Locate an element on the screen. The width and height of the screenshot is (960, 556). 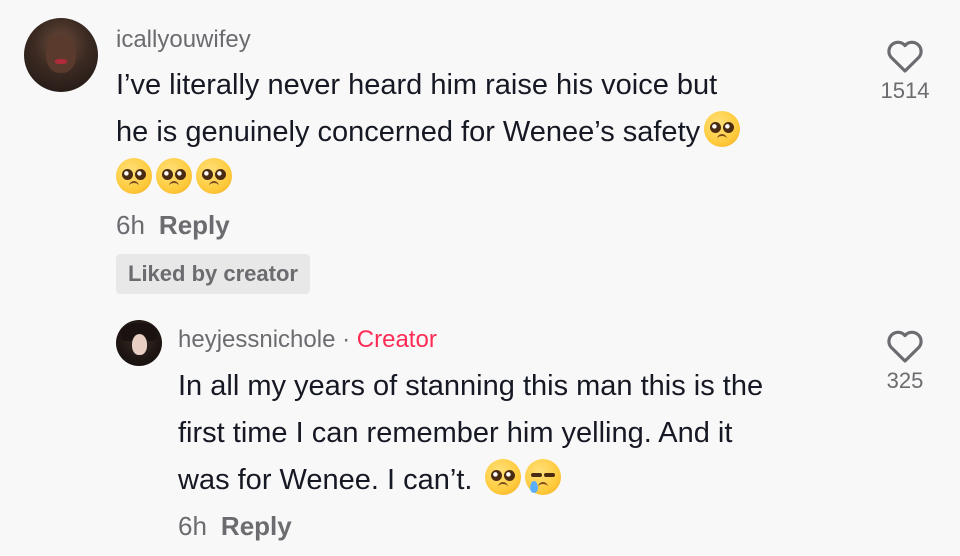
like-count: 325 is located at coordinates (905, 380).